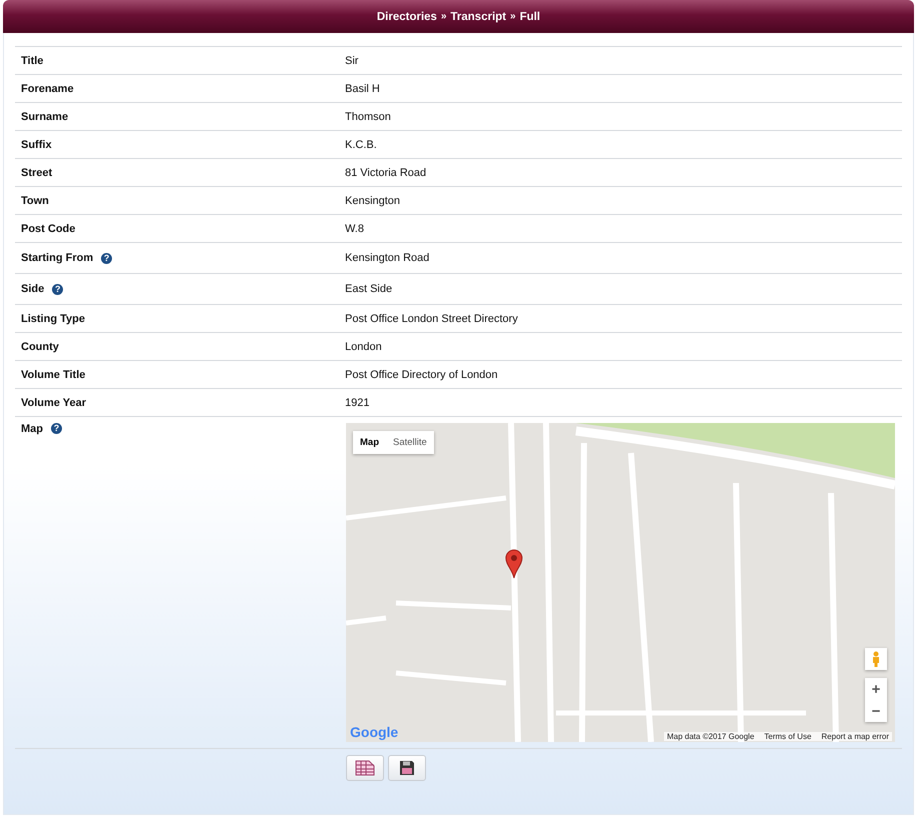  I want to click on field-label: Forename, so click(47, 88).